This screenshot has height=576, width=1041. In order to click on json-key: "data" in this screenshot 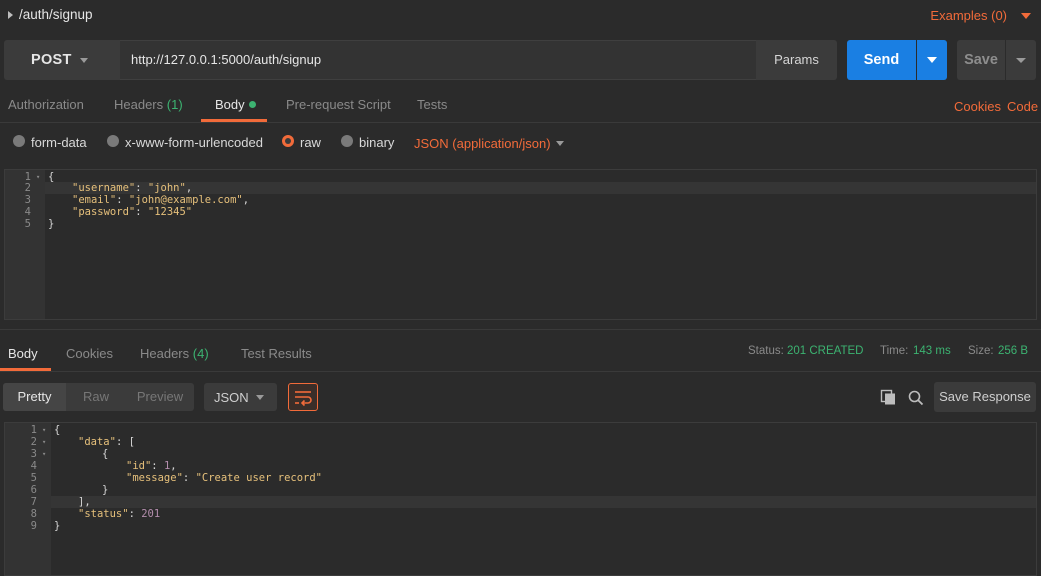, I will do `click(97, 442)`.